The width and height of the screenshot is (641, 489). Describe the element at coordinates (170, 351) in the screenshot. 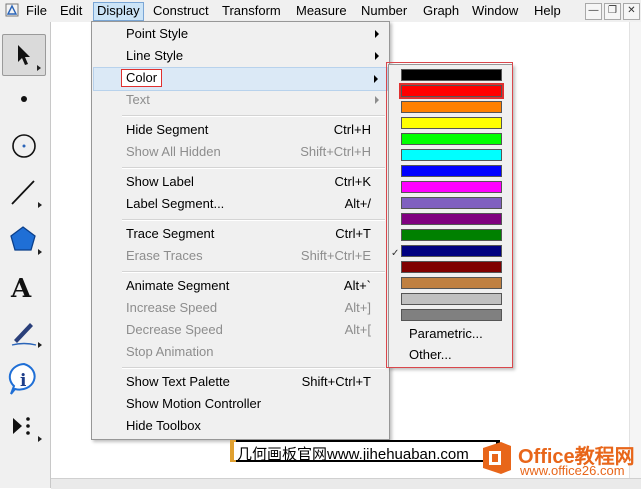

I see `menu-item-label: Stop Animation` at that location.